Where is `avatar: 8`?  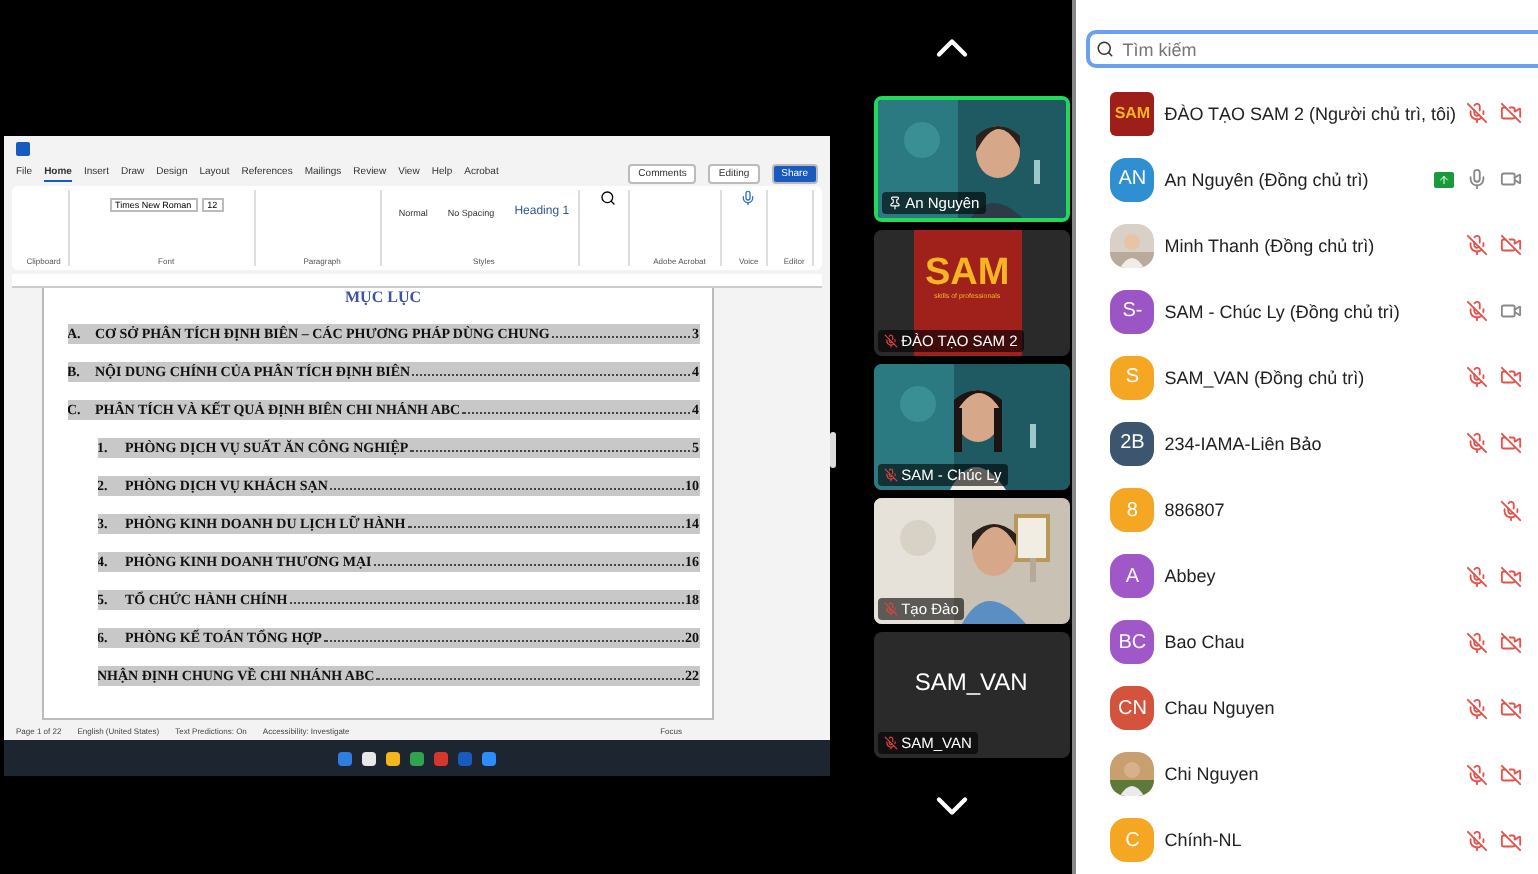 avatar: 8 is located at coordinates (1132, 510).